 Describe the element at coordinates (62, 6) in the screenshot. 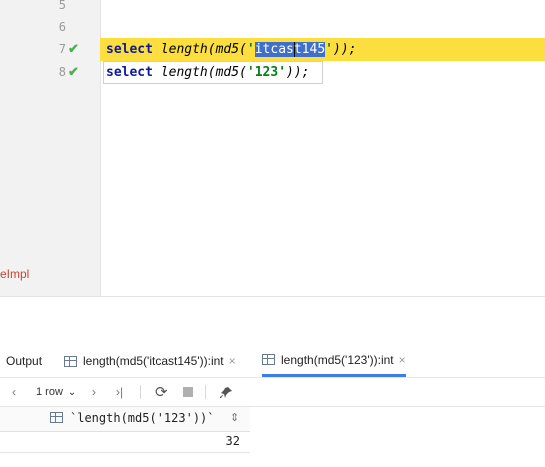

I see `line-number: 5` at that location.